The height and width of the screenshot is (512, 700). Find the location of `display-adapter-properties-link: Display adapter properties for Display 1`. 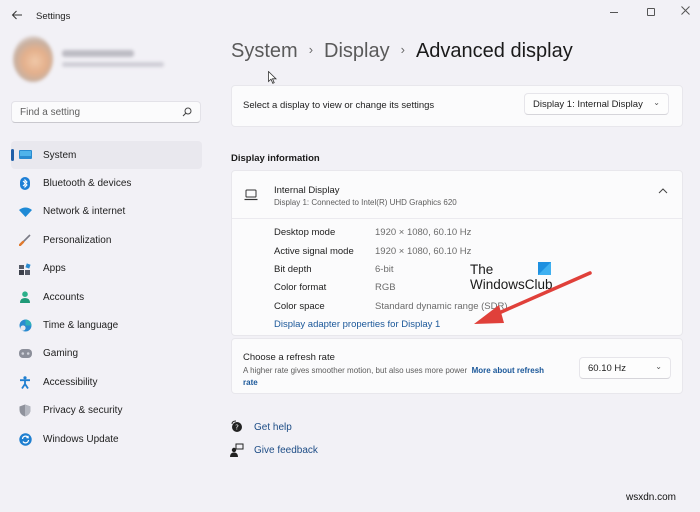

display-adapter-properties-link: Display adapter properties for Display 1 is located at coordinates (357, 324).